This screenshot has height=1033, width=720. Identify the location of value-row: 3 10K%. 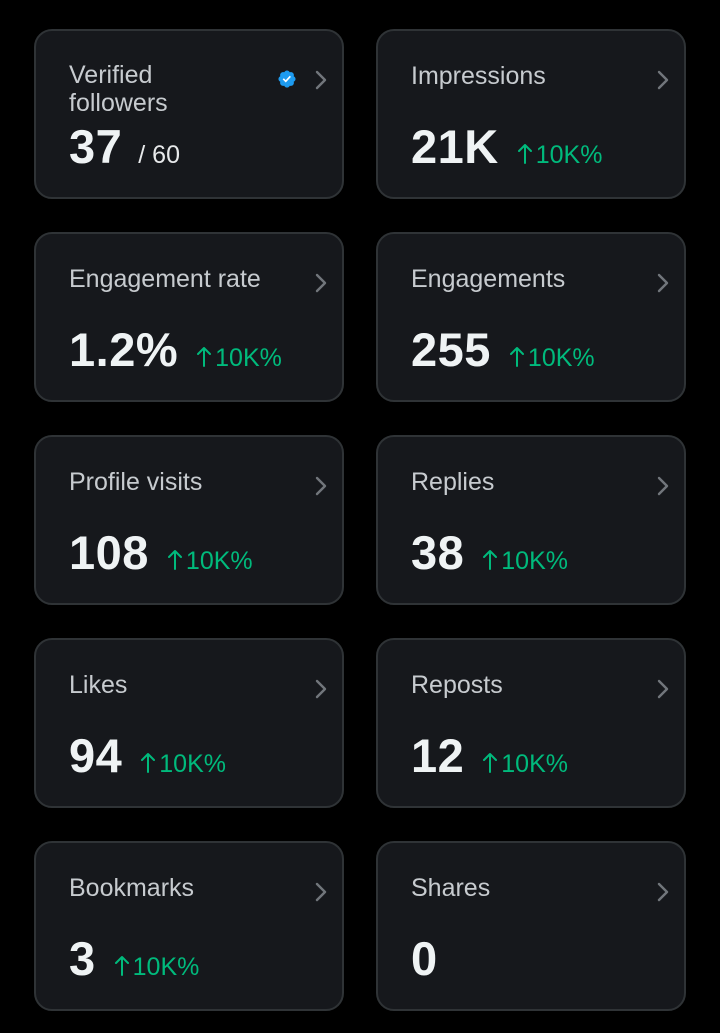
(134, 959).